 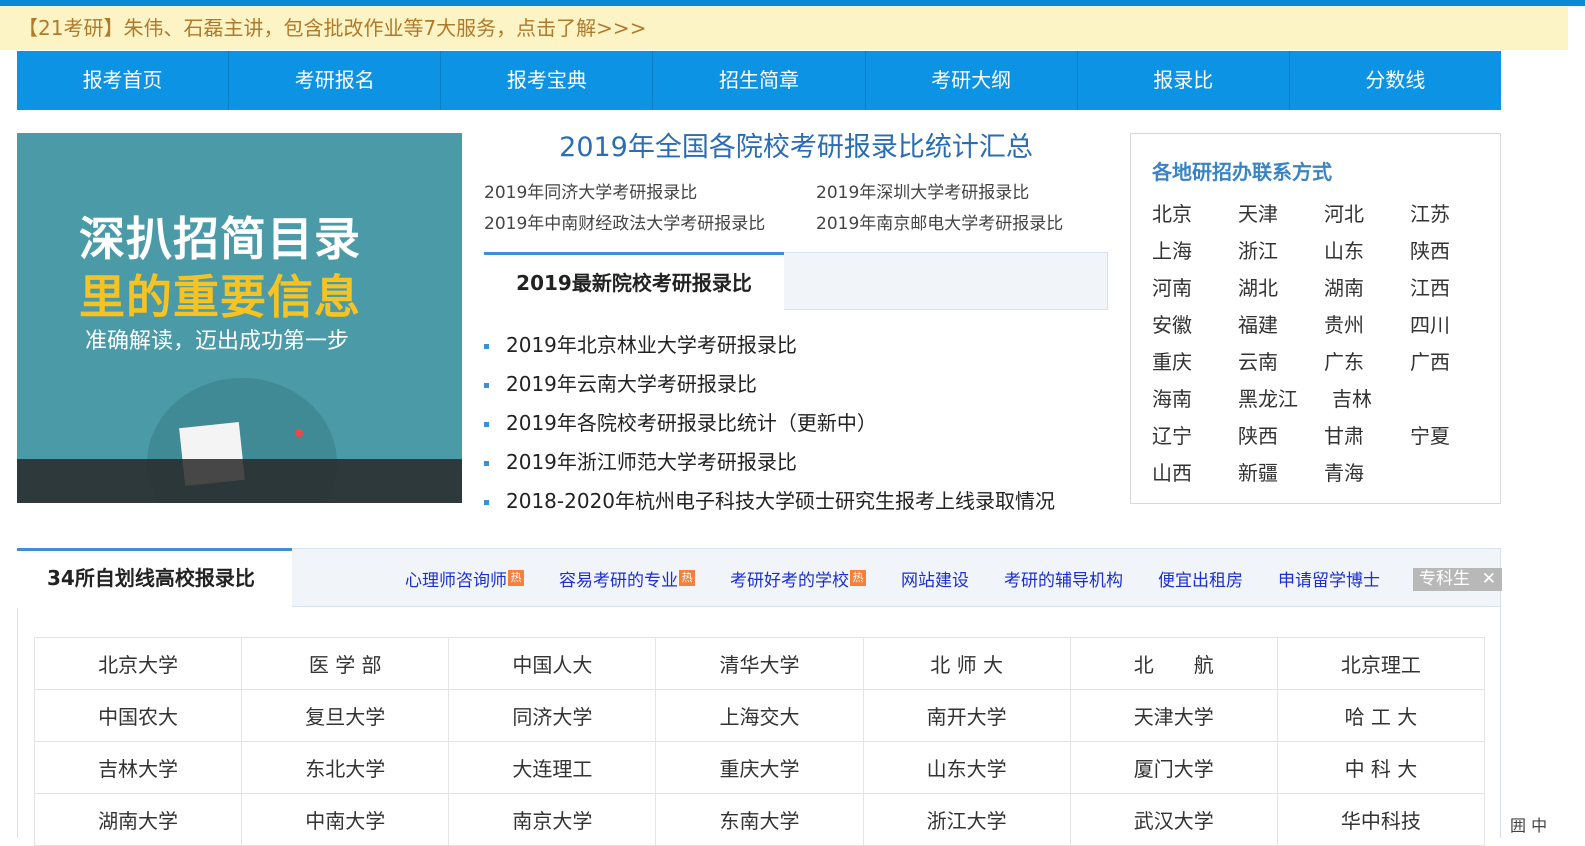 I want to click on list-item: 2019年浙江师范大学考研报录比, so click(x=769, y=464).